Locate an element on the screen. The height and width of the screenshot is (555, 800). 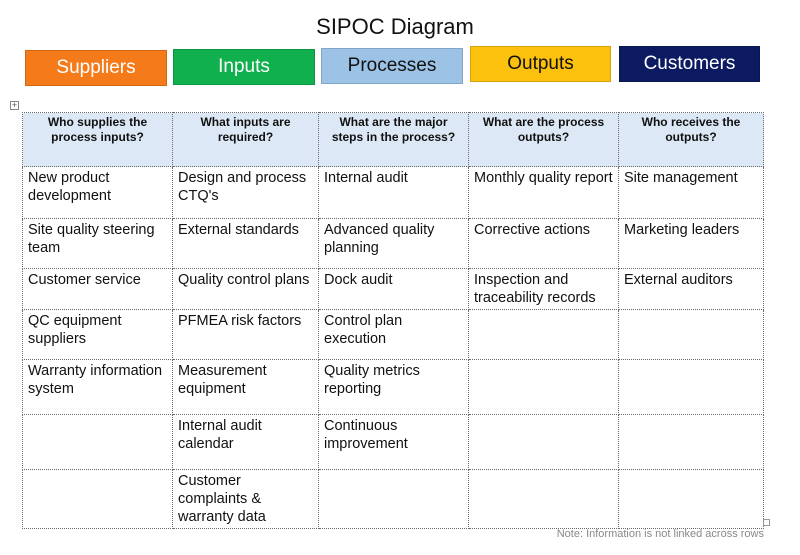
category-customers: Customers is located at coordinates (689, 64).